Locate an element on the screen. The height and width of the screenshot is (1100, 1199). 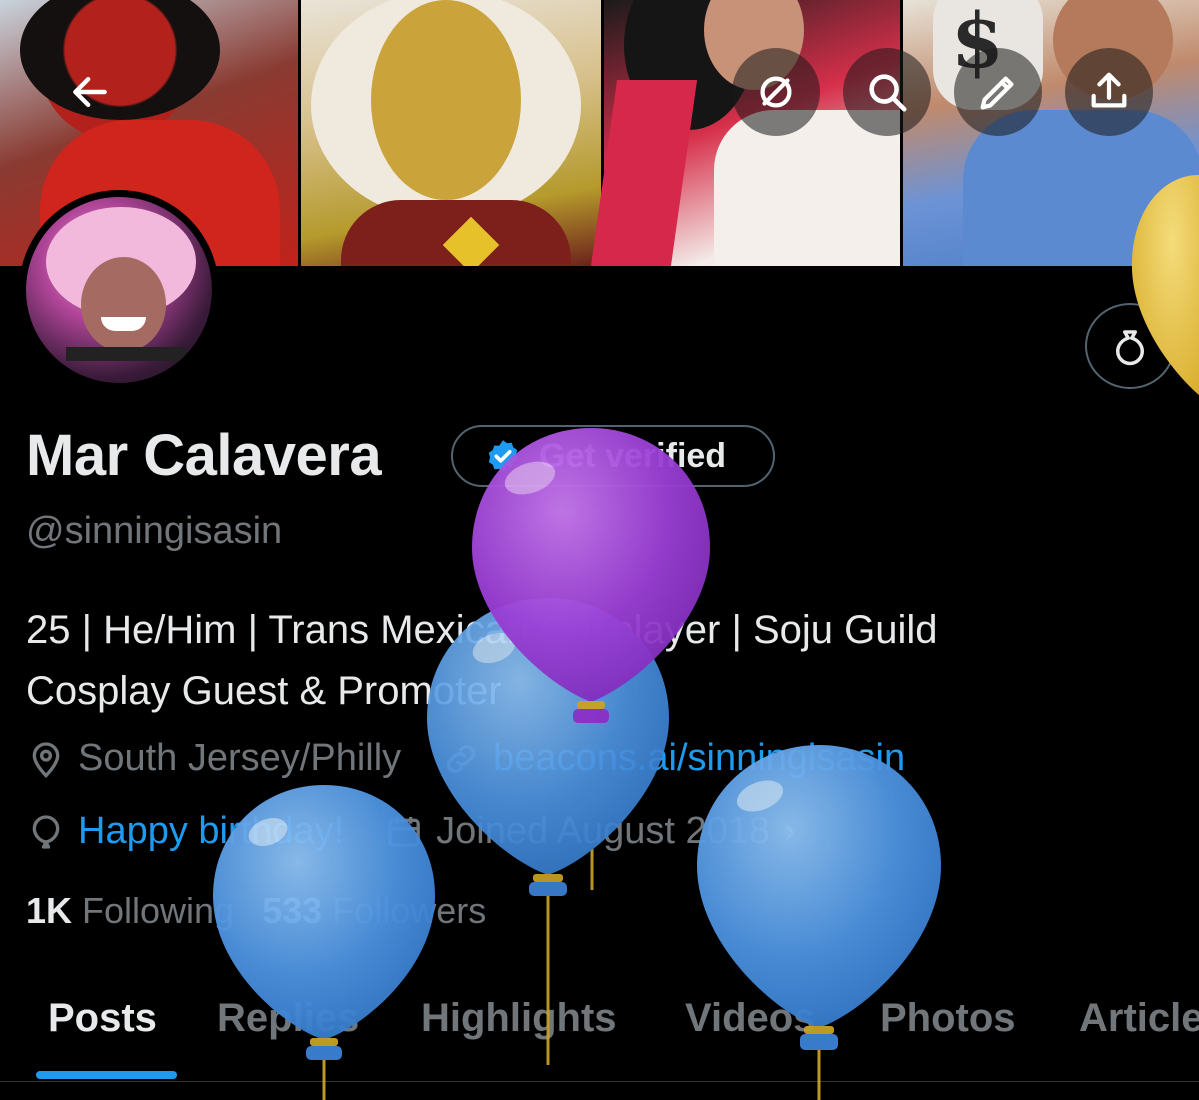
birthday-item: Happy birthday! is located at coordinates (185, 831).